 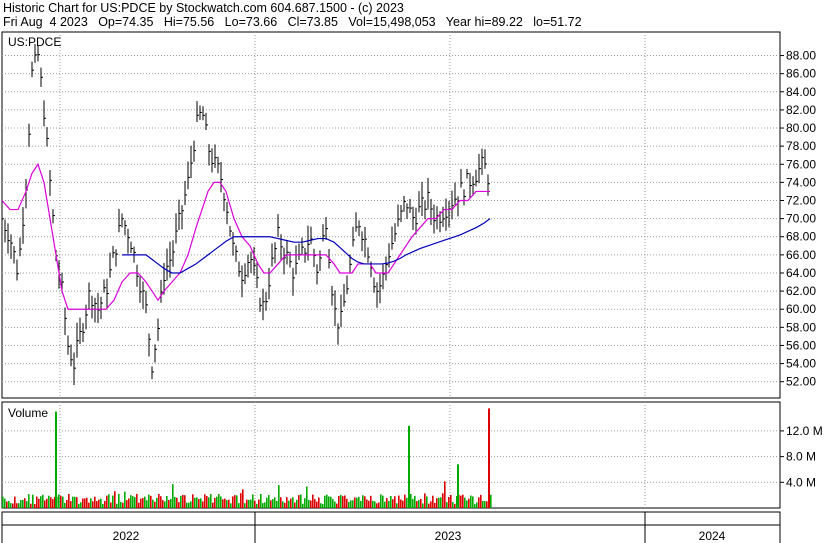 I want to click on price-tick-label: 54.00, so click(x=801, y=364).